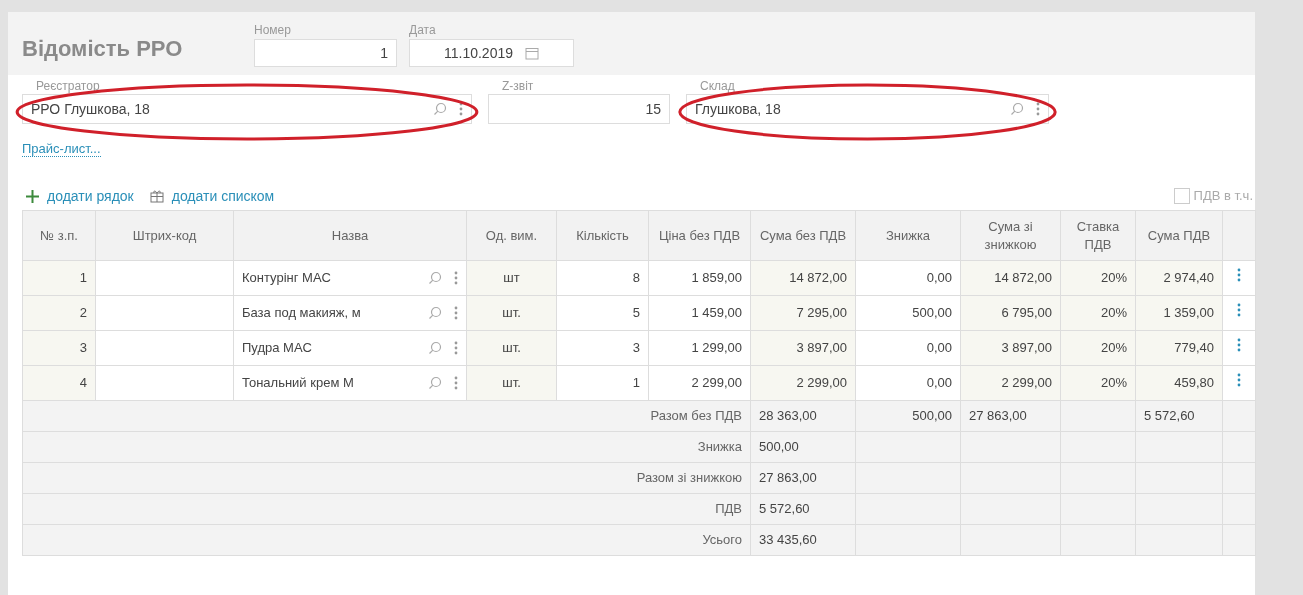 This screenshot has width=1303, height=595. Describe the element at coordinates (32, 196) in the screenshot. I see `plus-icon` at that location.